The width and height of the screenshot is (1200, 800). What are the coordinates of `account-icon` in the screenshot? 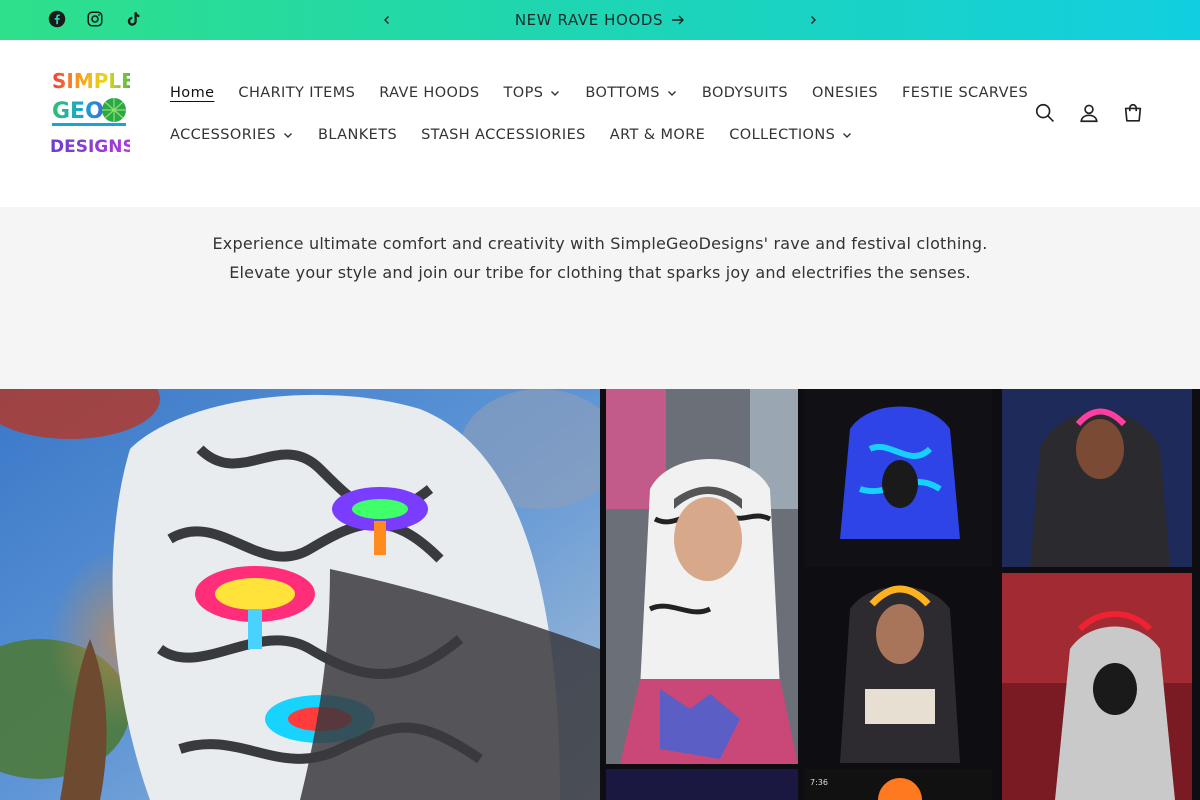 It's located at (1089, 113).